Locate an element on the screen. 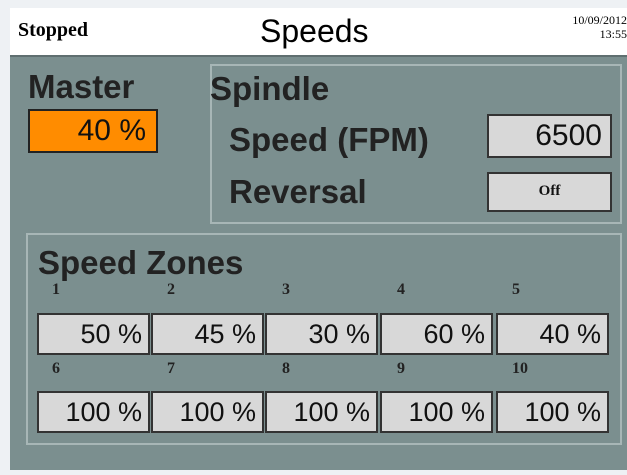  zone-number-6: 6 is located at coordinates (56, 368).